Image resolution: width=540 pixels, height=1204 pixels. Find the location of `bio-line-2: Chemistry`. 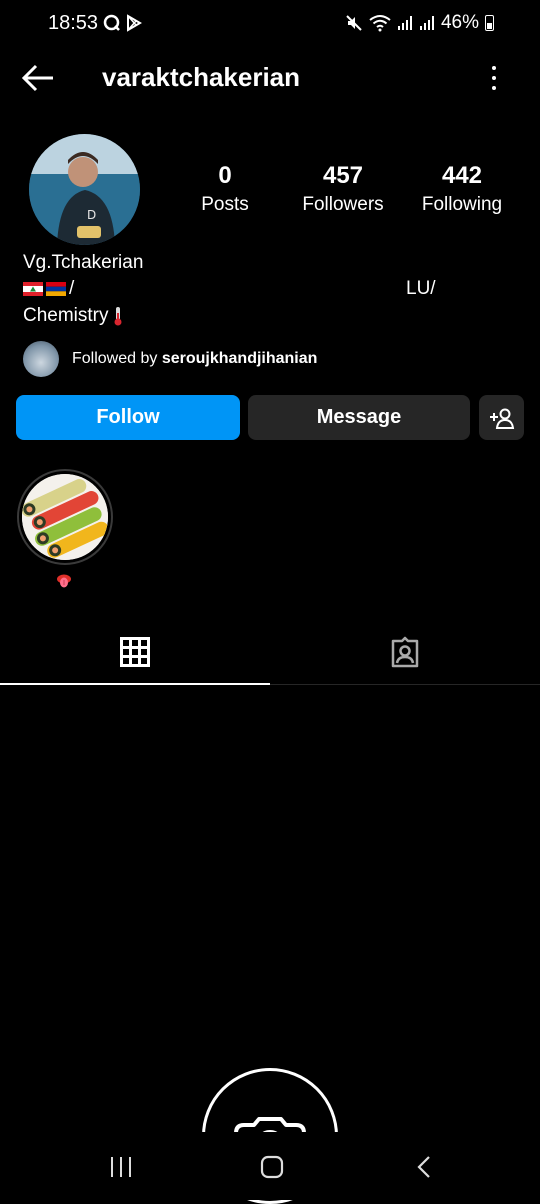

bio-line-2: Chemistry is located at coordinates (73, 316).